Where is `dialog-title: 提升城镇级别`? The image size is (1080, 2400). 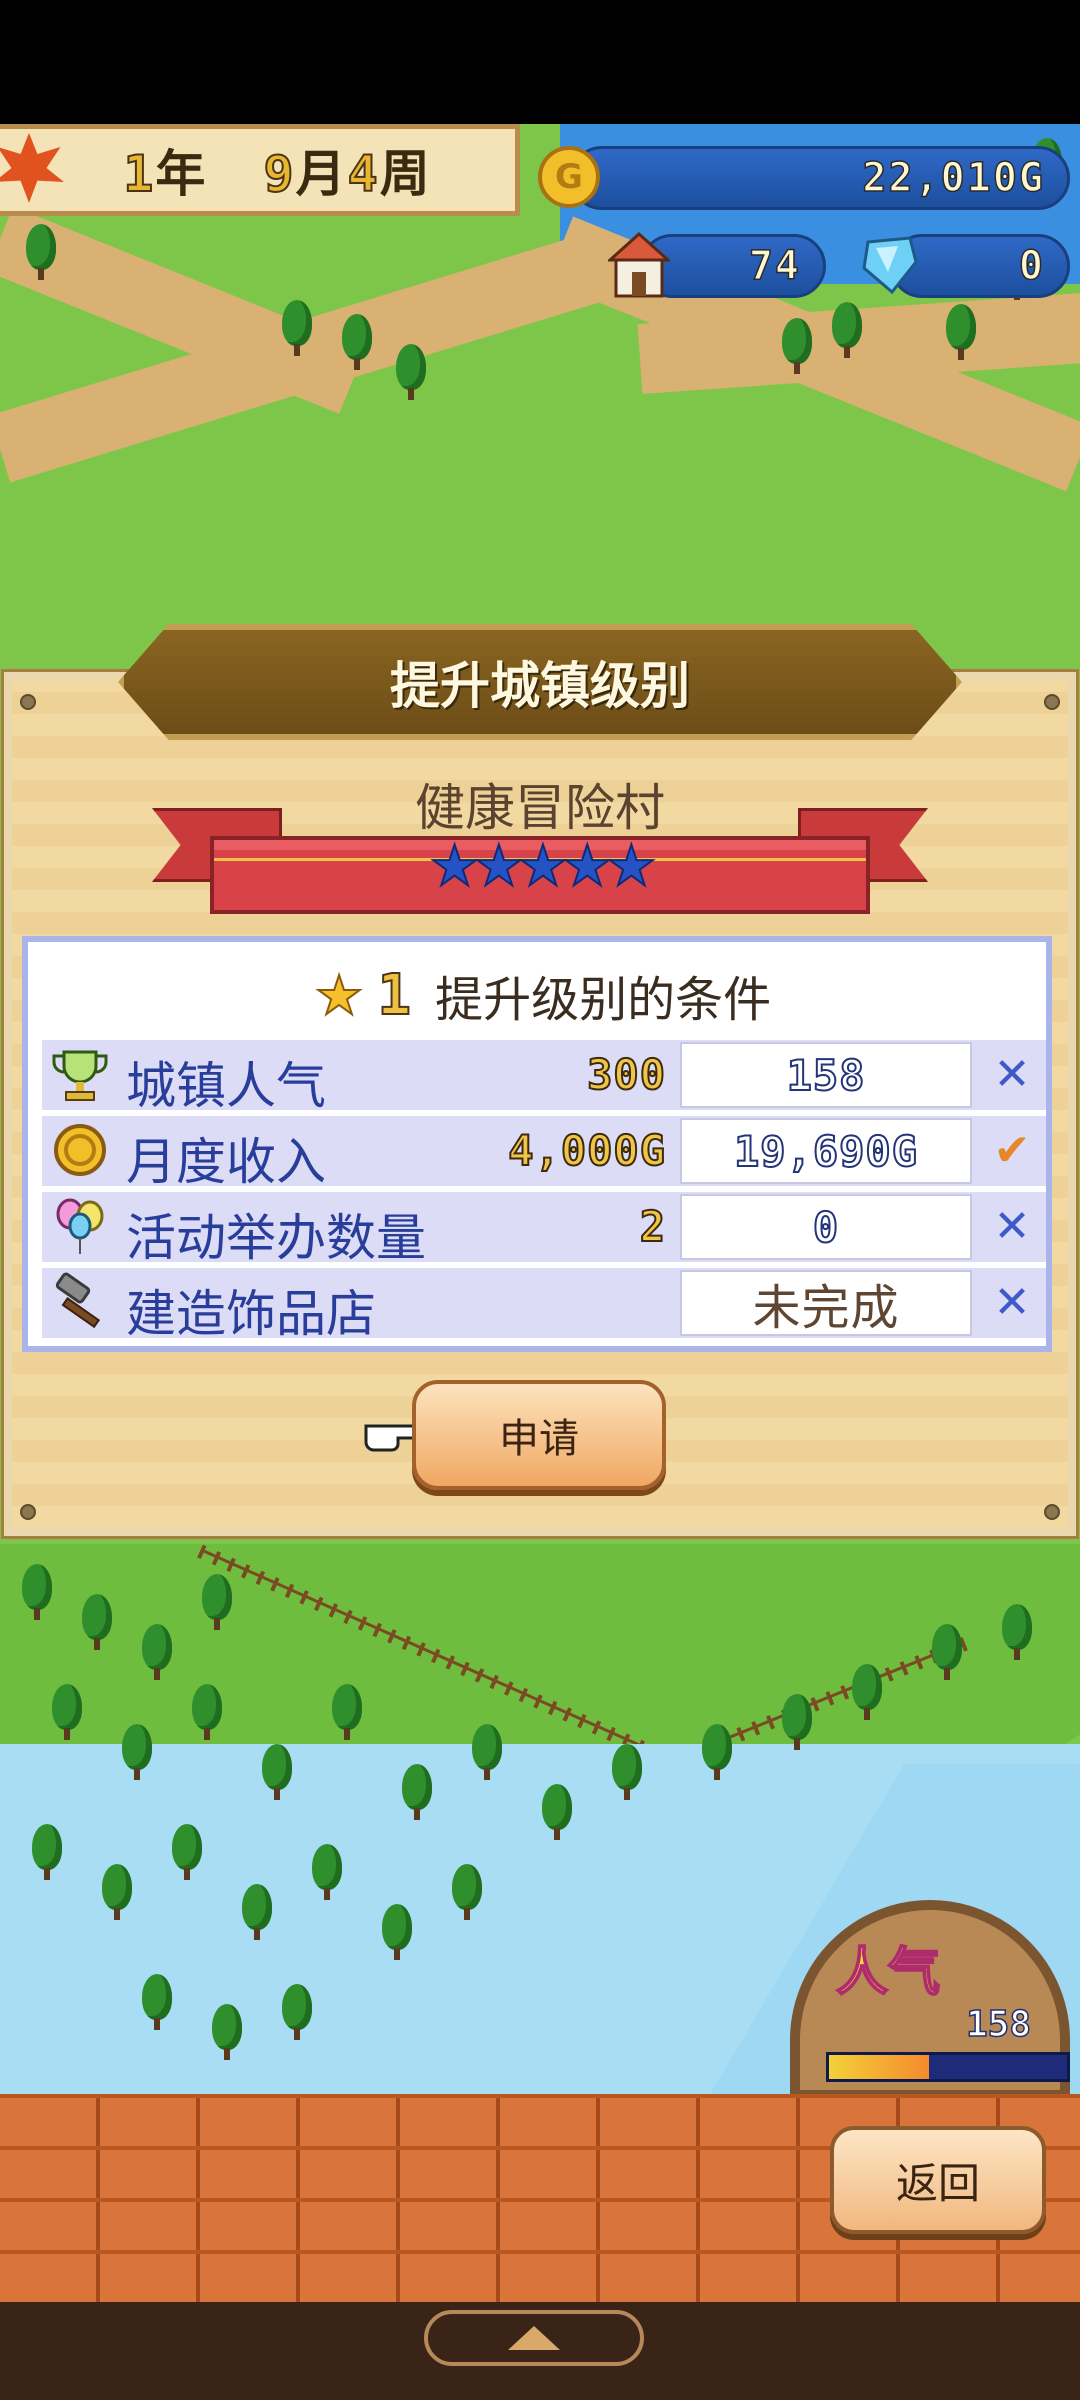 dialog-title: 提升城镇级别 is located at coordinates (540, 686).